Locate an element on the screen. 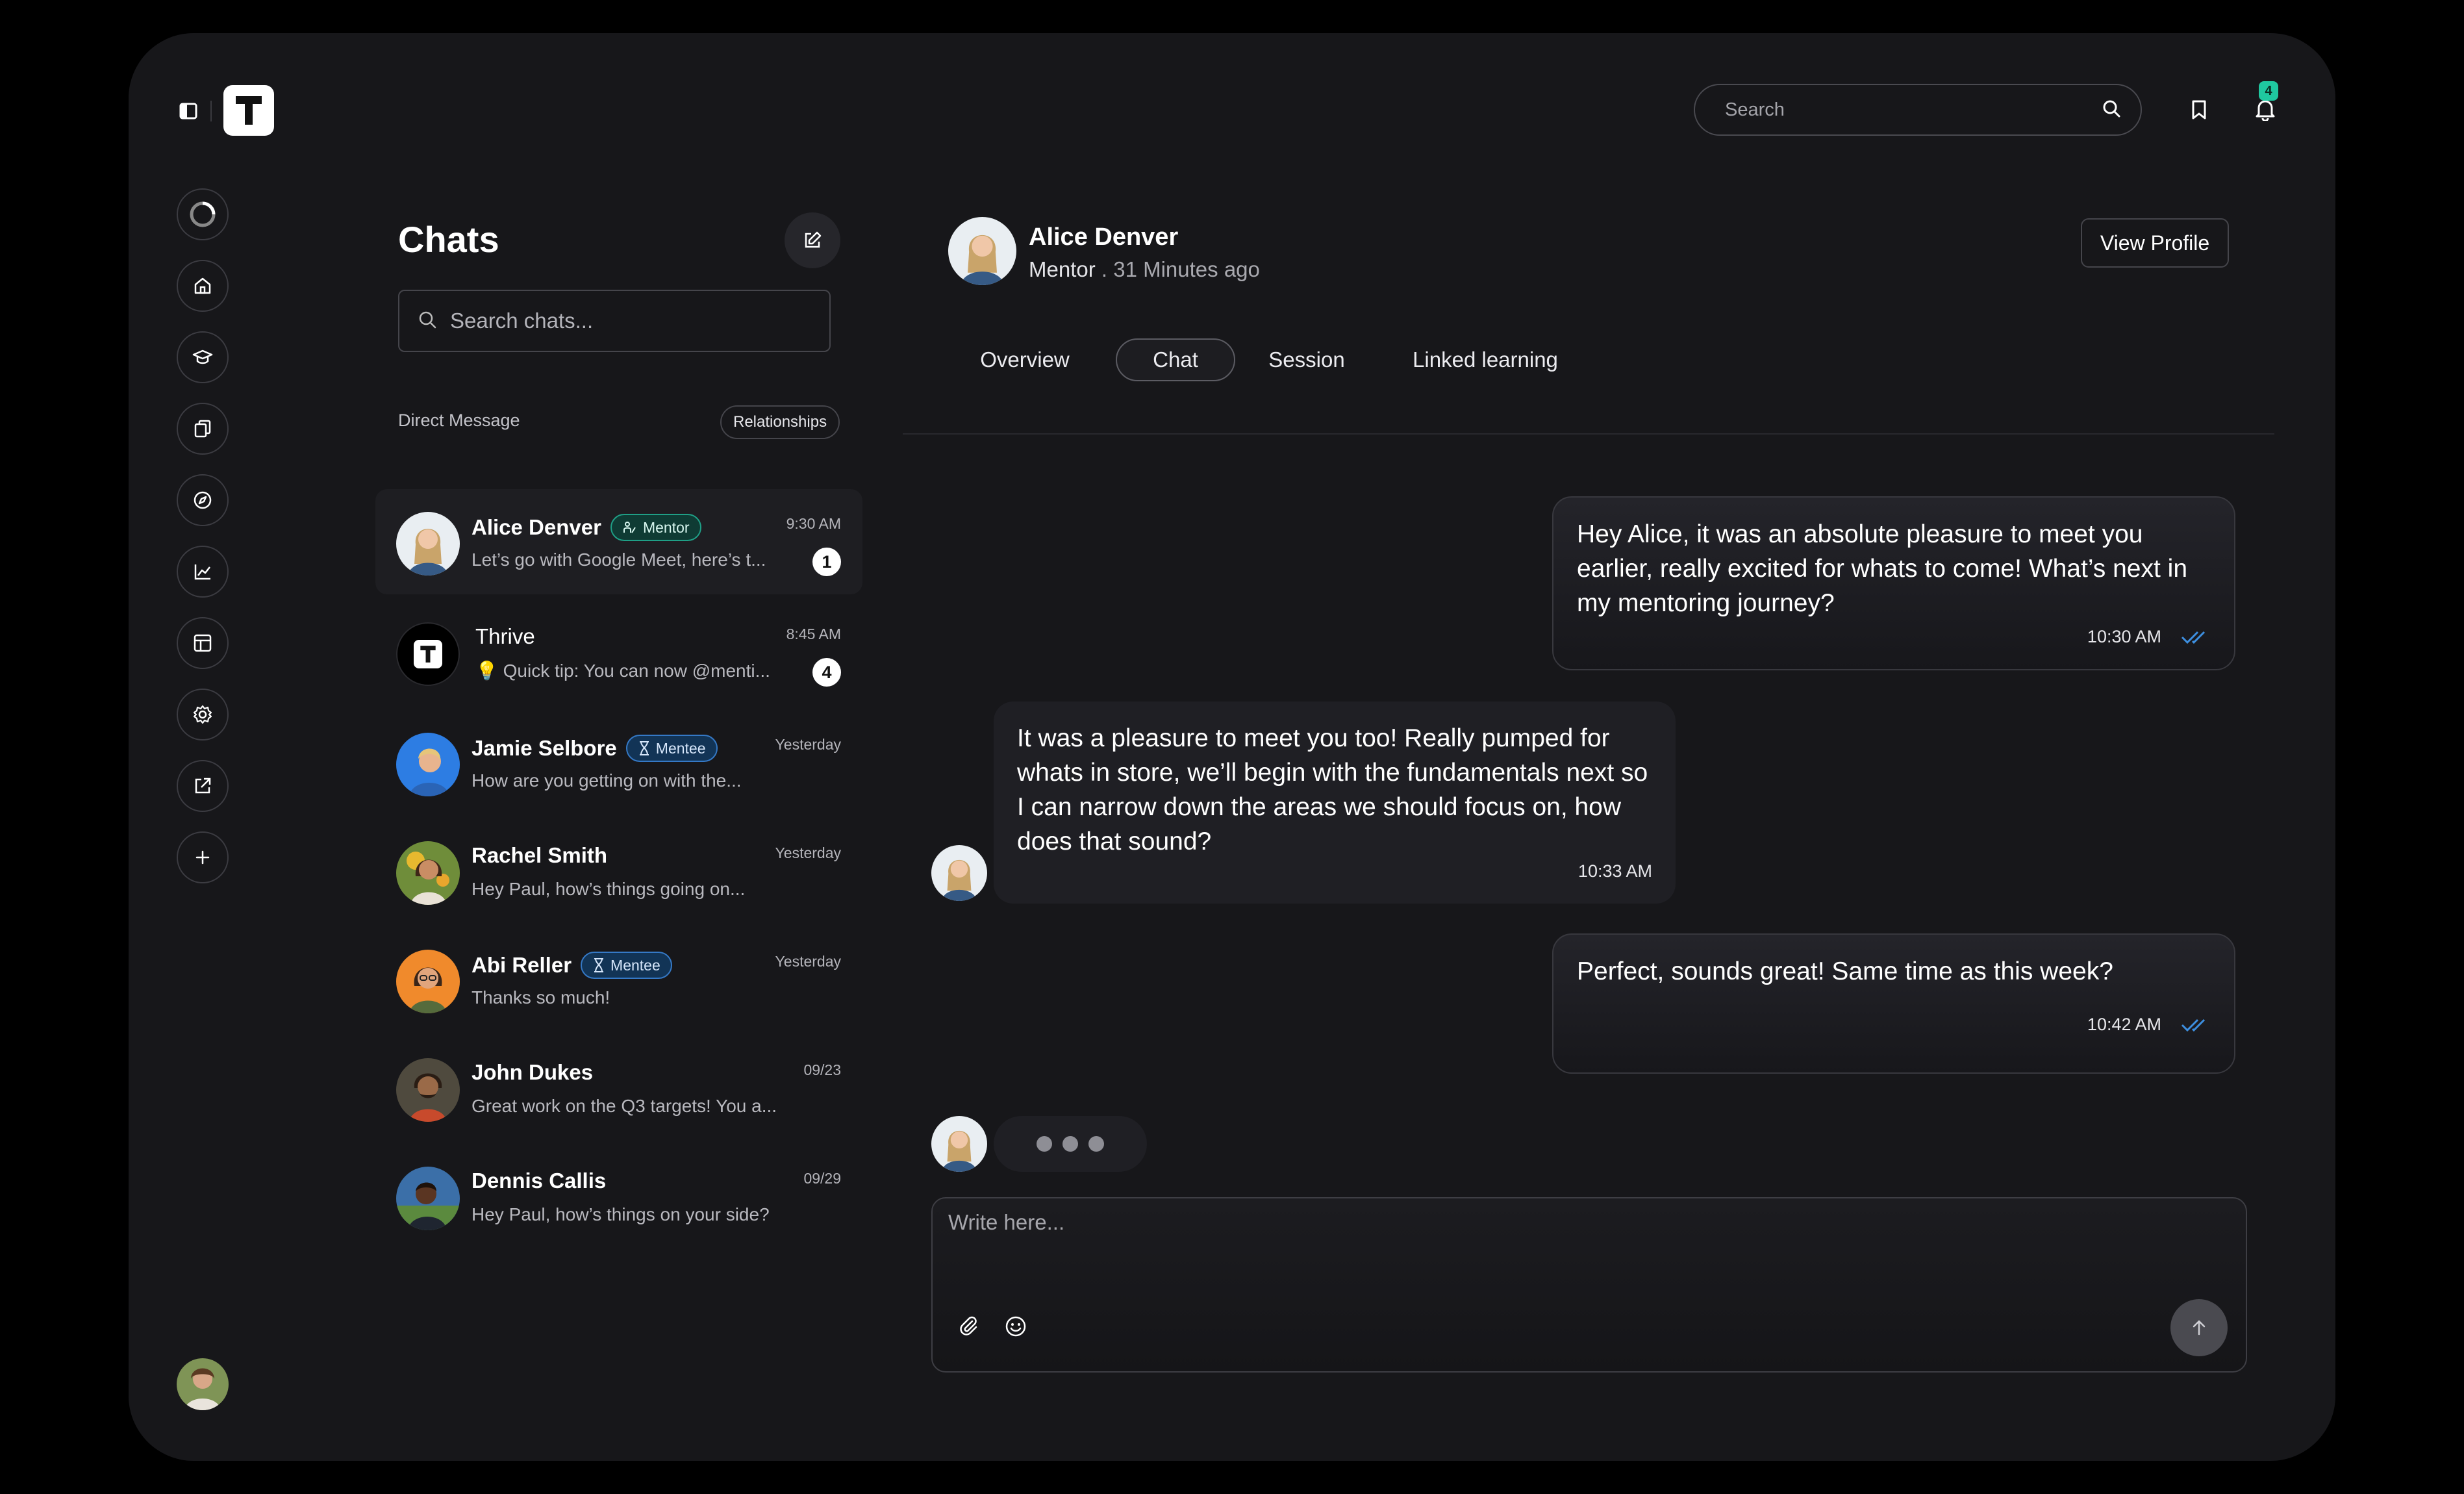  tab-session: Session is located at coordinates (1306, 360).